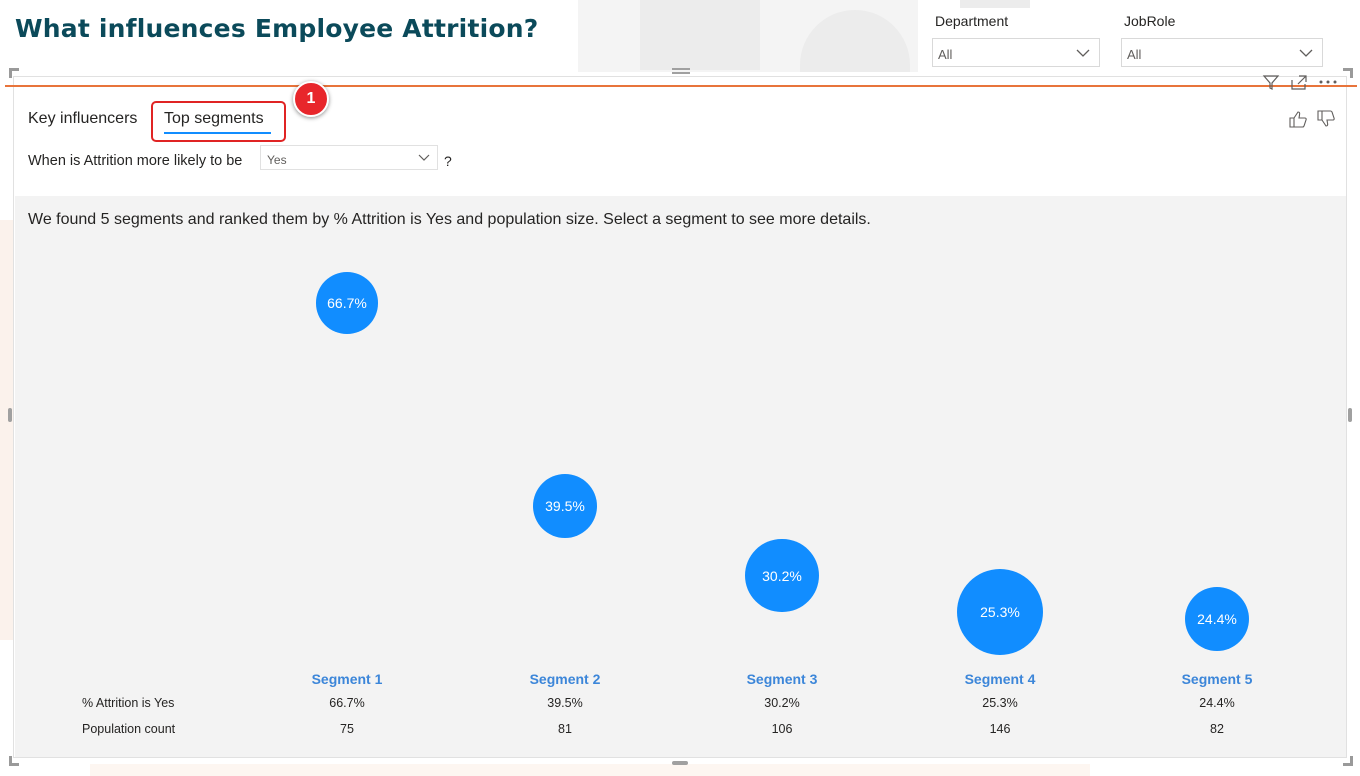  I want to click on jobrole-dropdown: All, so click(1222, 52).